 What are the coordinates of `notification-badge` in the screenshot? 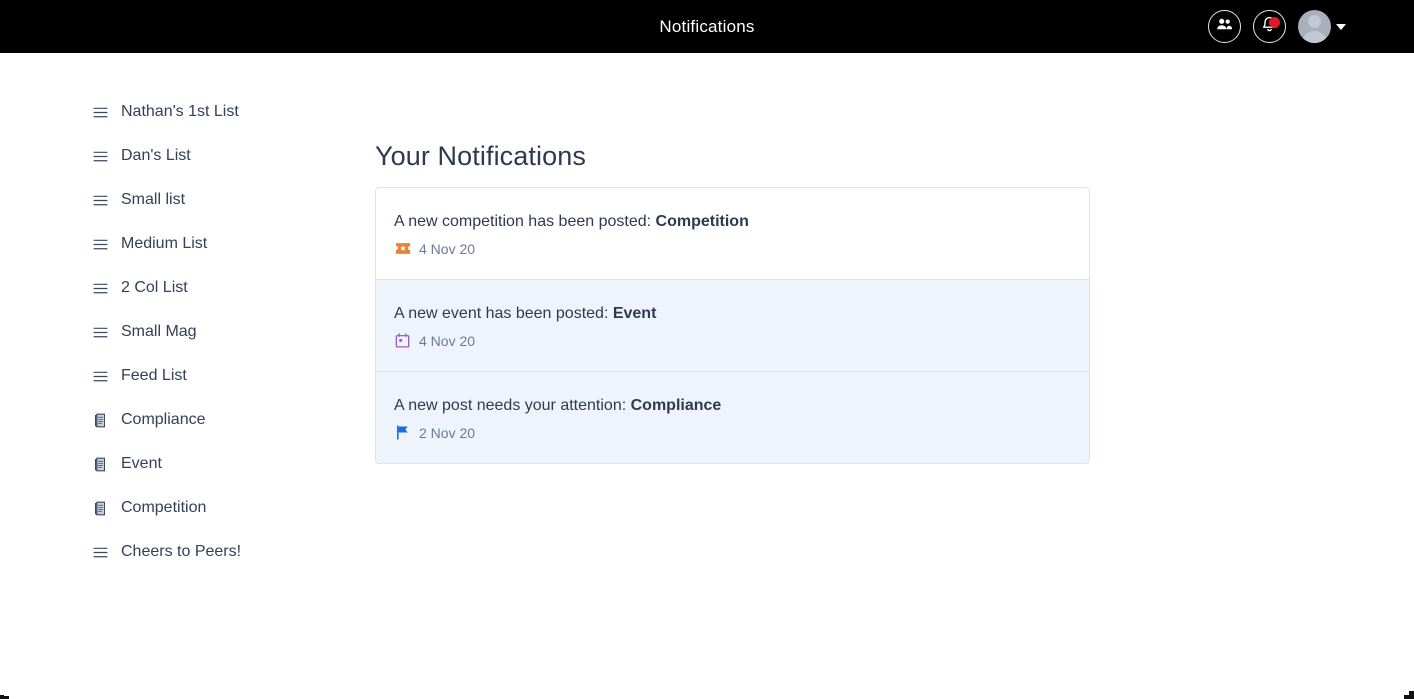 It's located at (1274, 22).